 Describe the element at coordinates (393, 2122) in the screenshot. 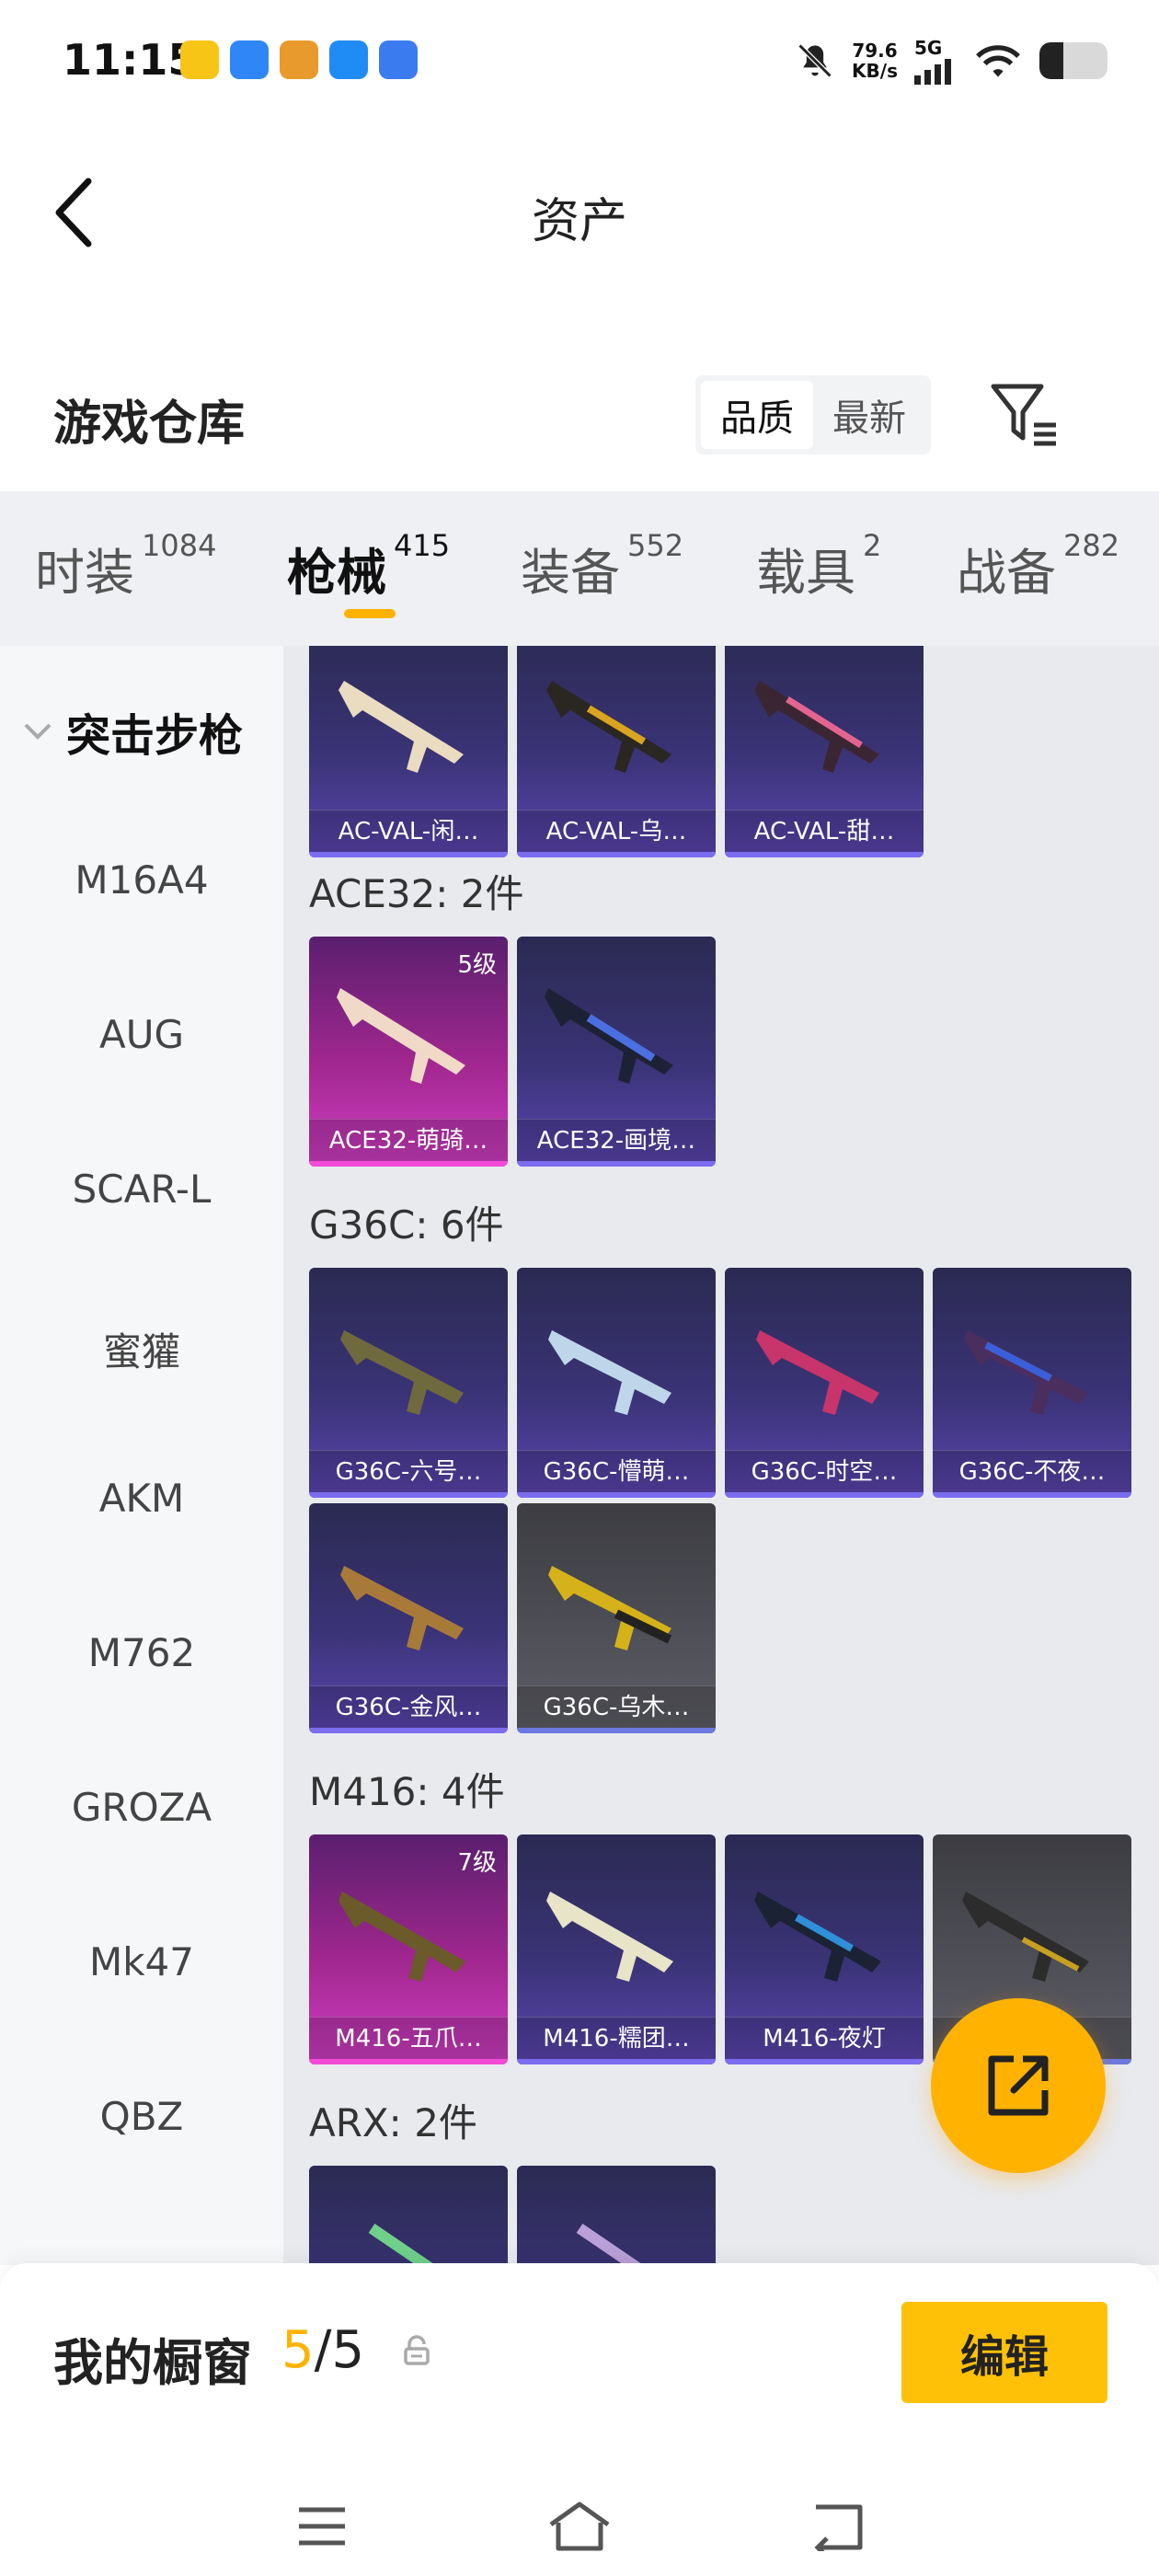

I see `group-title-arx: ARX: 2件` at that location.